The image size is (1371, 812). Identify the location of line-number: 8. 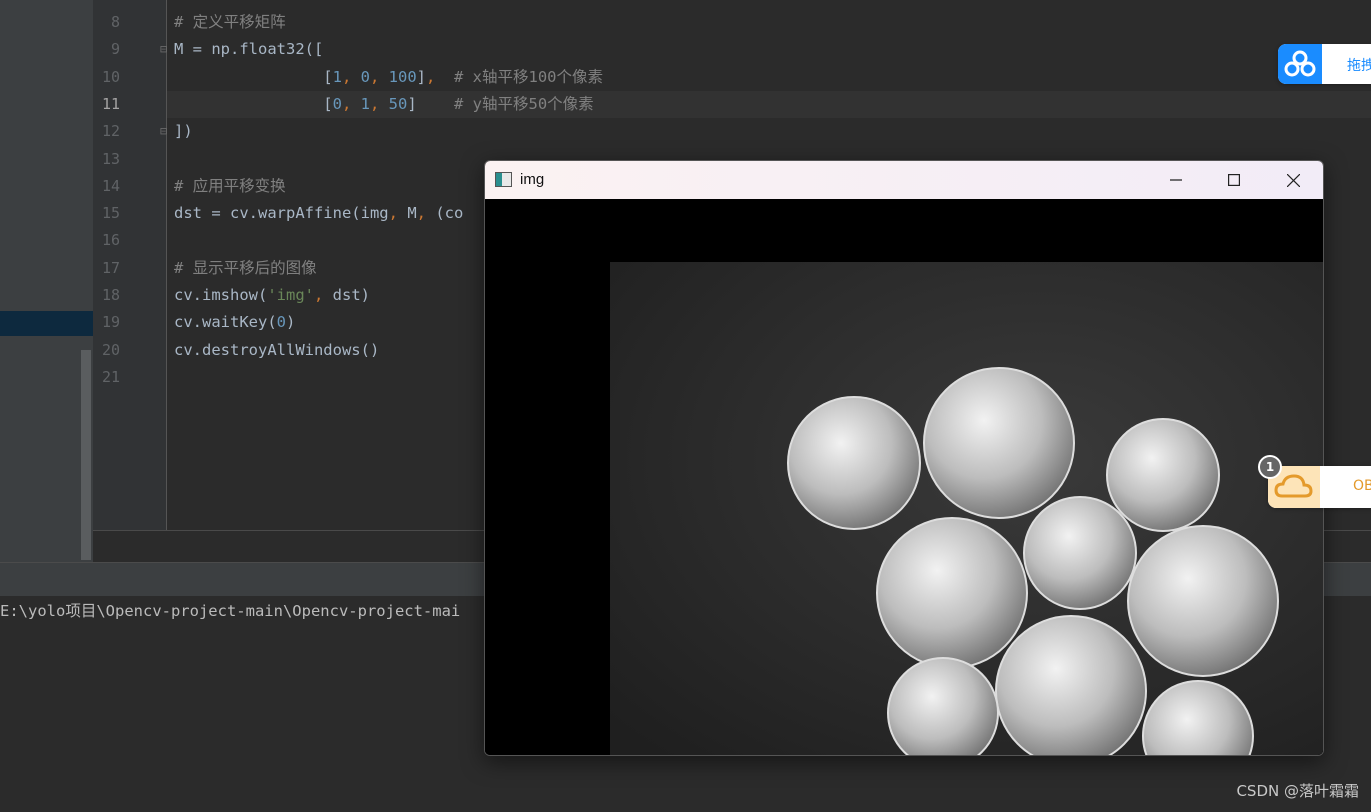
(115, 22).